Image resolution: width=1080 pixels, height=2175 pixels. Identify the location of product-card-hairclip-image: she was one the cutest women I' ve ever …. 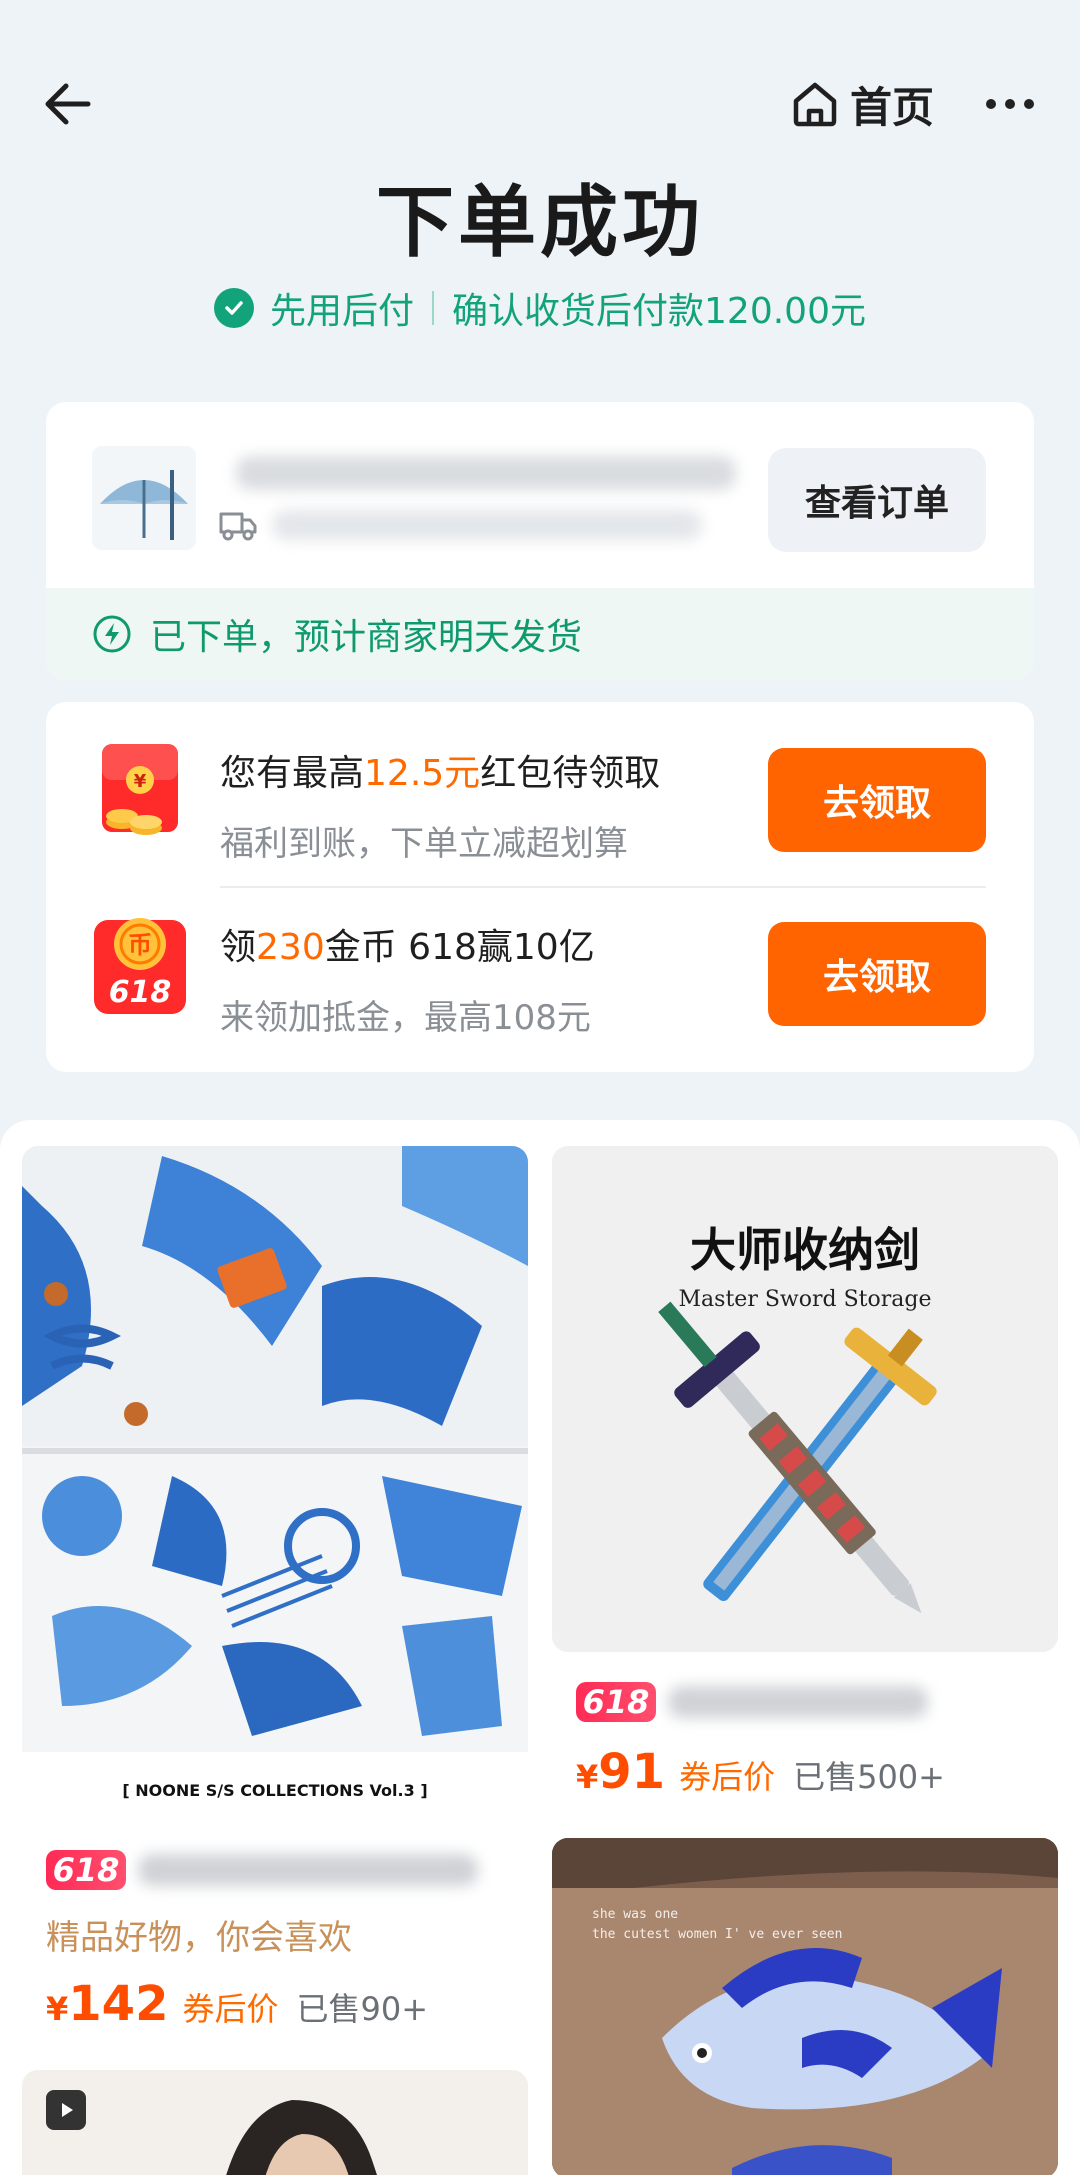
(805, 2006).